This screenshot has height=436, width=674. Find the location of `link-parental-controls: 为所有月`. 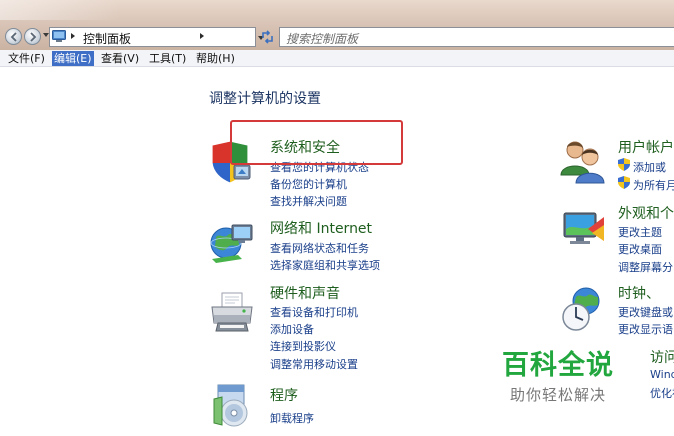

link-parental-controls: 为所有月 is located at coordinates (653, 185).